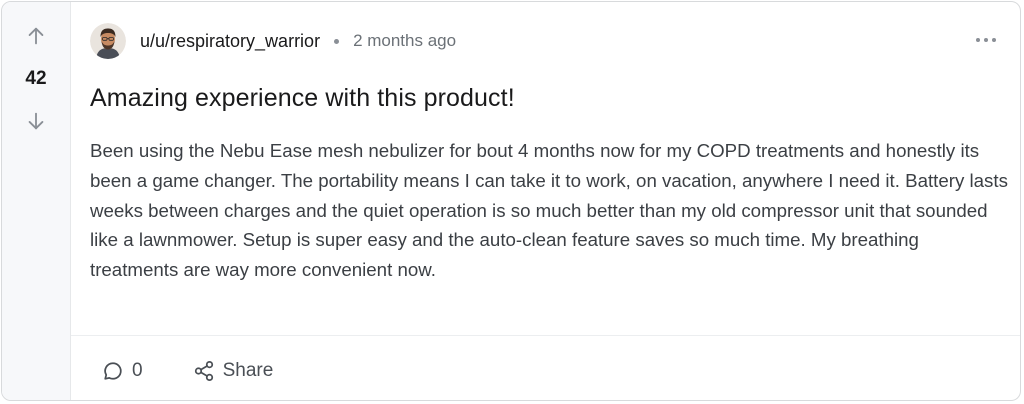 The height and width of the screenshot is (404, 1024). I want to click on post-header: u/u/respiratory_warrior 2 months ago, so click(273, 41).